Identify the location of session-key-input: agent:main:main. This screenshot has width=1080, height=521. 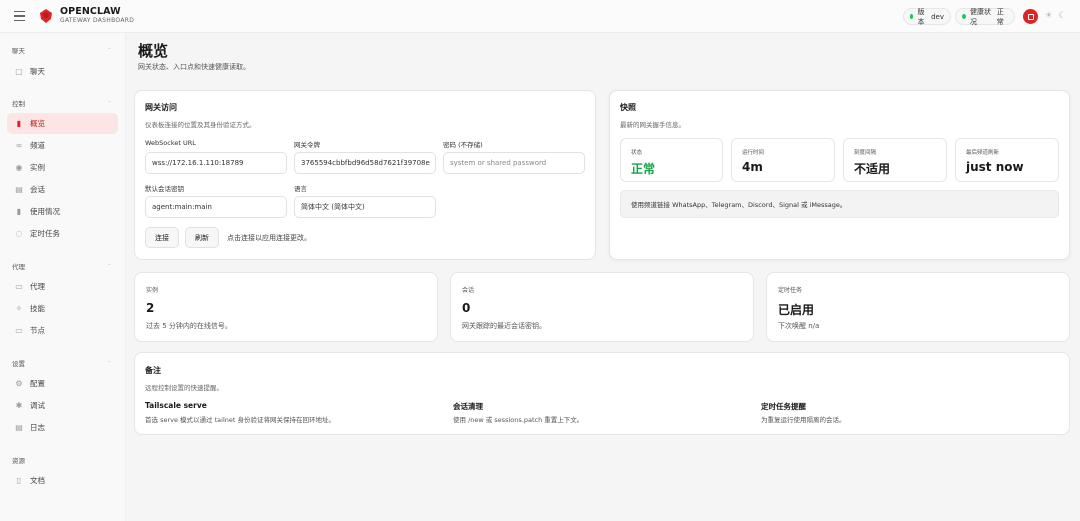
(216, 207).